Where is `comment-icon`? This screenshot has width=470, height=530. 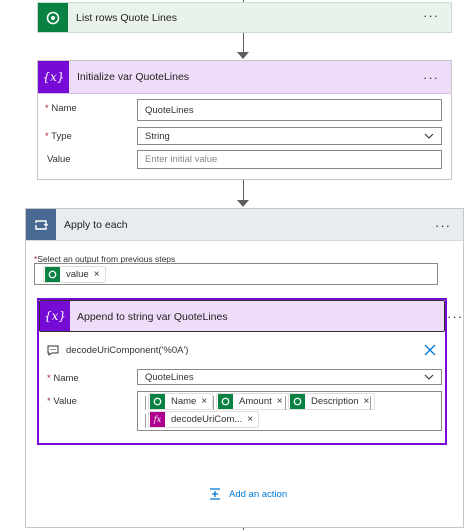
comment-icon is located at coordinates (53, 350).